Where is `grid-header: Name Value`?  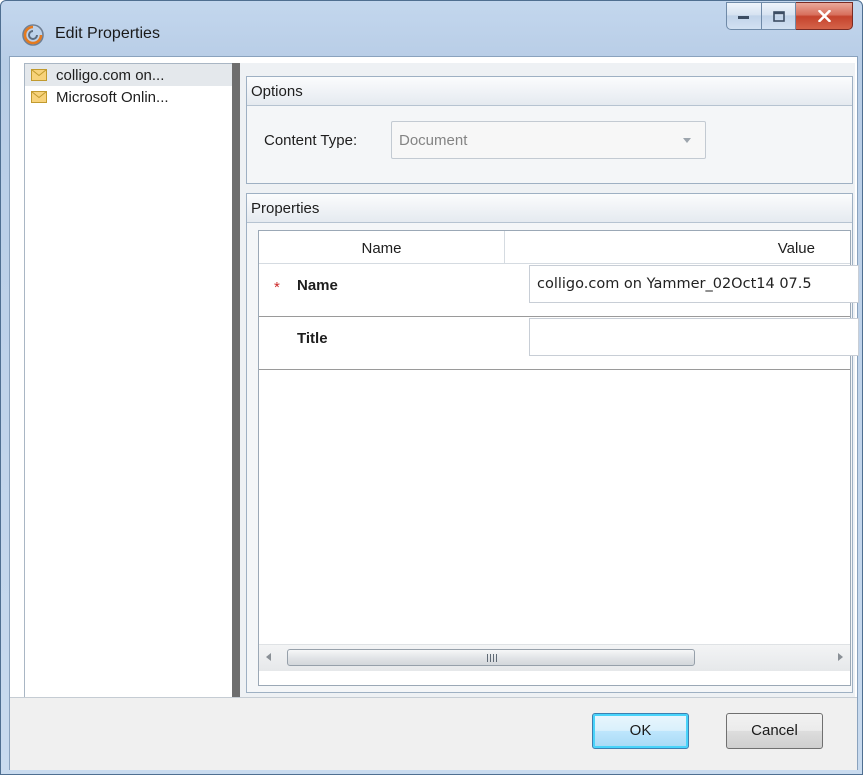
grid-header: Name Value is located at coordinates (554, 247).